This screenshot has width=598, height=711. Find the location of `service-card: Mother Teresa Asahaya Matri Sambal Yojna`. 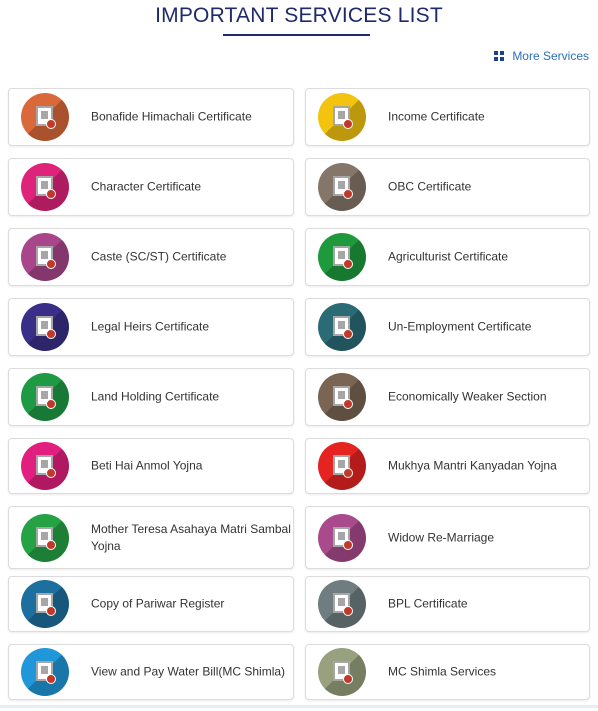

service-card: Mother Teresa Asahaya Matri Sambal Yojna is located at coordinates (151, 537).